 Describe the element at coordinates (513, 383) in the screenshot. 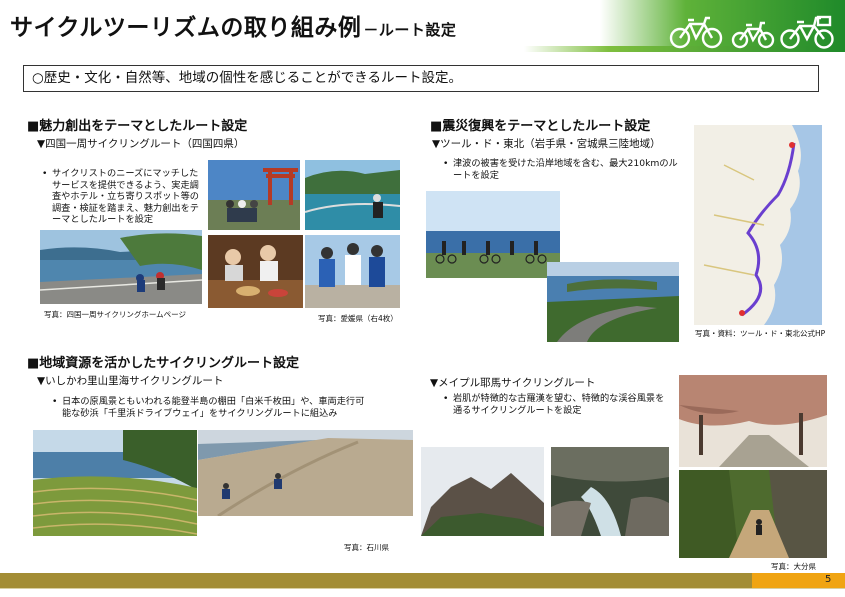

I see `route-title-maple-yaba: ▼メイプル耶馬サイクリングルート` at that location.